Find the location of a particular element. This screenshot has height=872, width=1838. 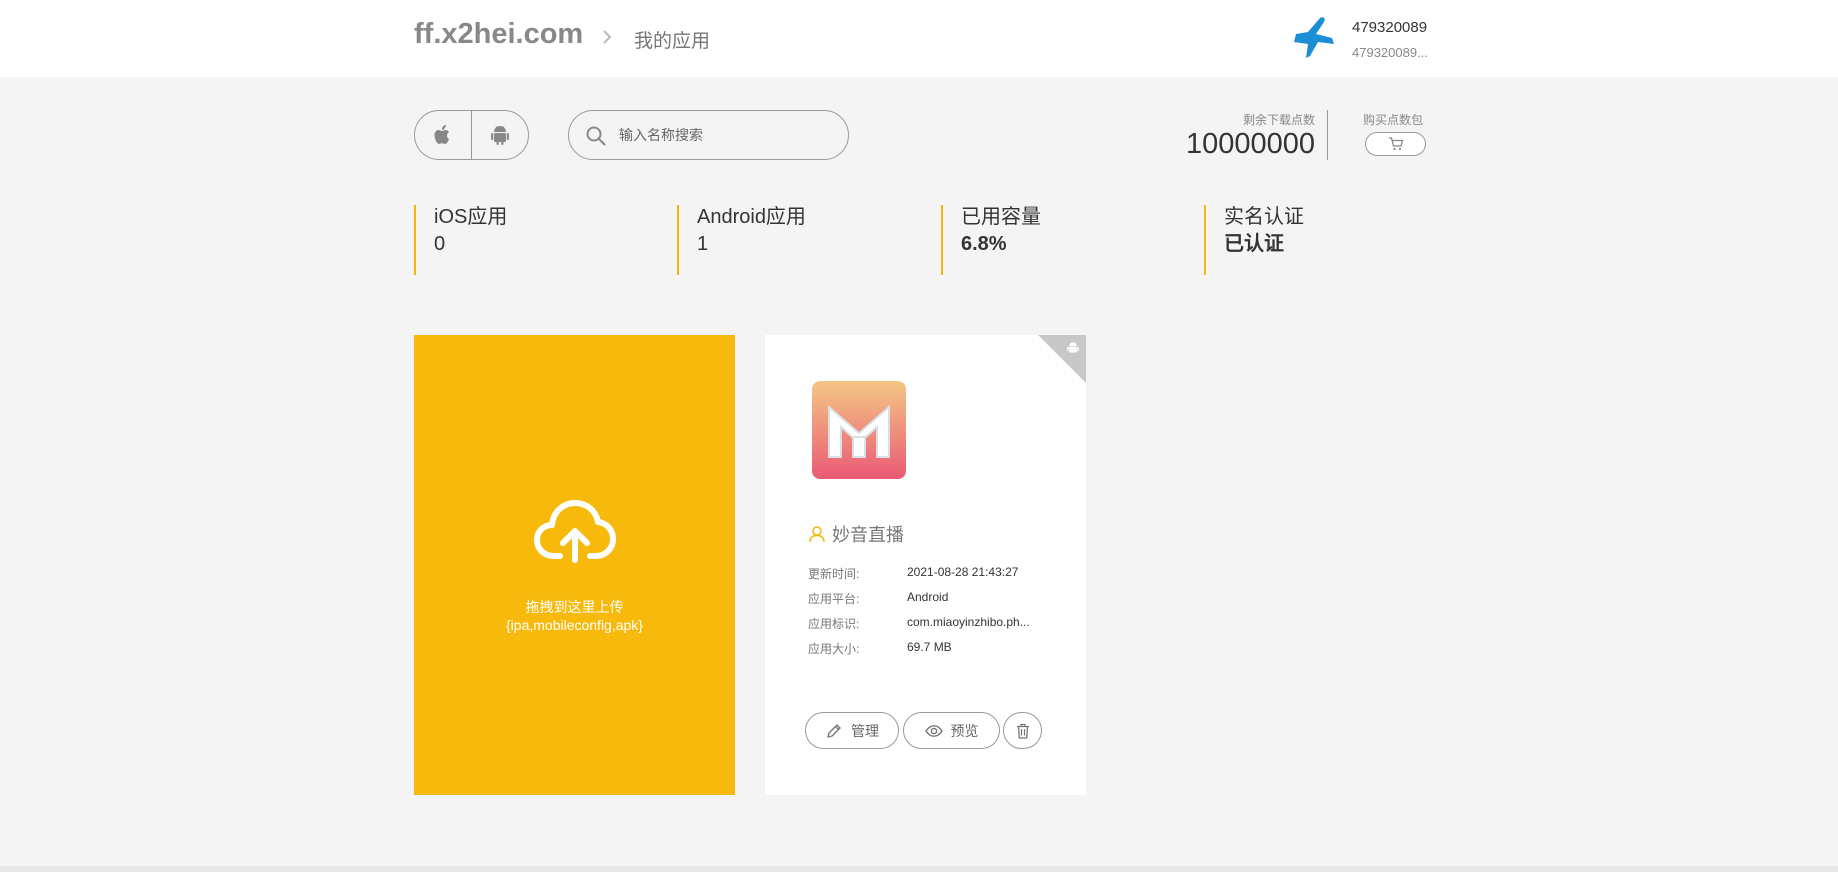

eye-icon is located at coordinates (933, 730).